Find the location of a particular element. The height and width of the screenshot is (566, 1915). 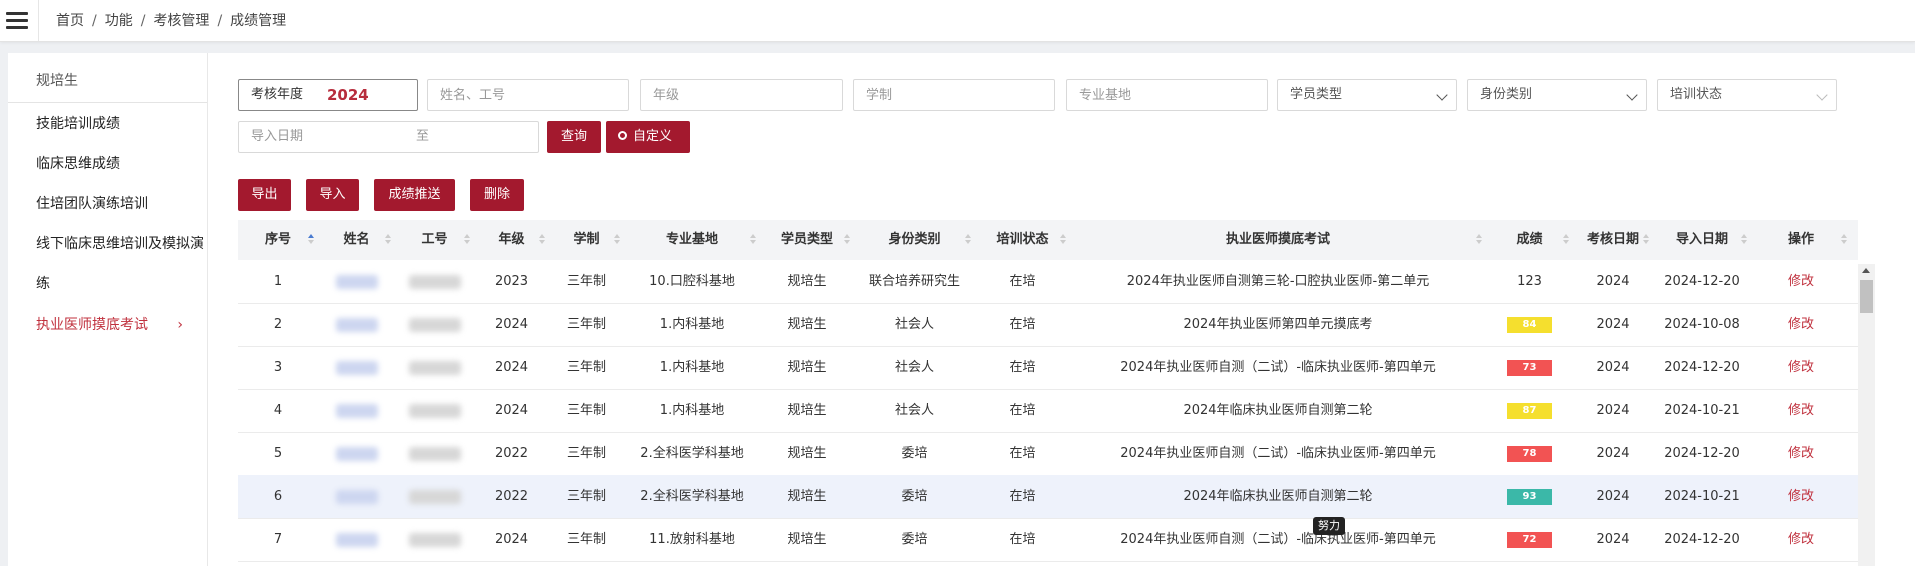

push-scores-button: 成绩推送 is located at coordinates (414, 195).